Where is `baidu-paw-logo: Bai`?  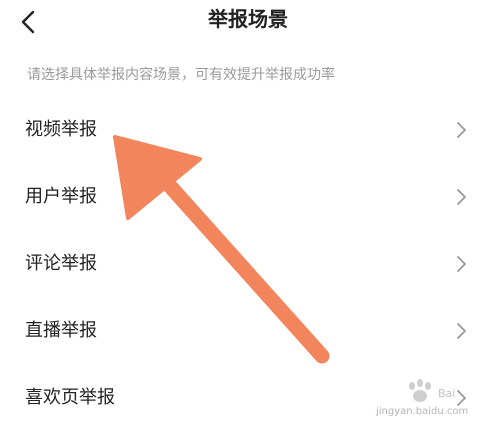 baidu-paw-logo: Bai is located at coordinates (432, 390).